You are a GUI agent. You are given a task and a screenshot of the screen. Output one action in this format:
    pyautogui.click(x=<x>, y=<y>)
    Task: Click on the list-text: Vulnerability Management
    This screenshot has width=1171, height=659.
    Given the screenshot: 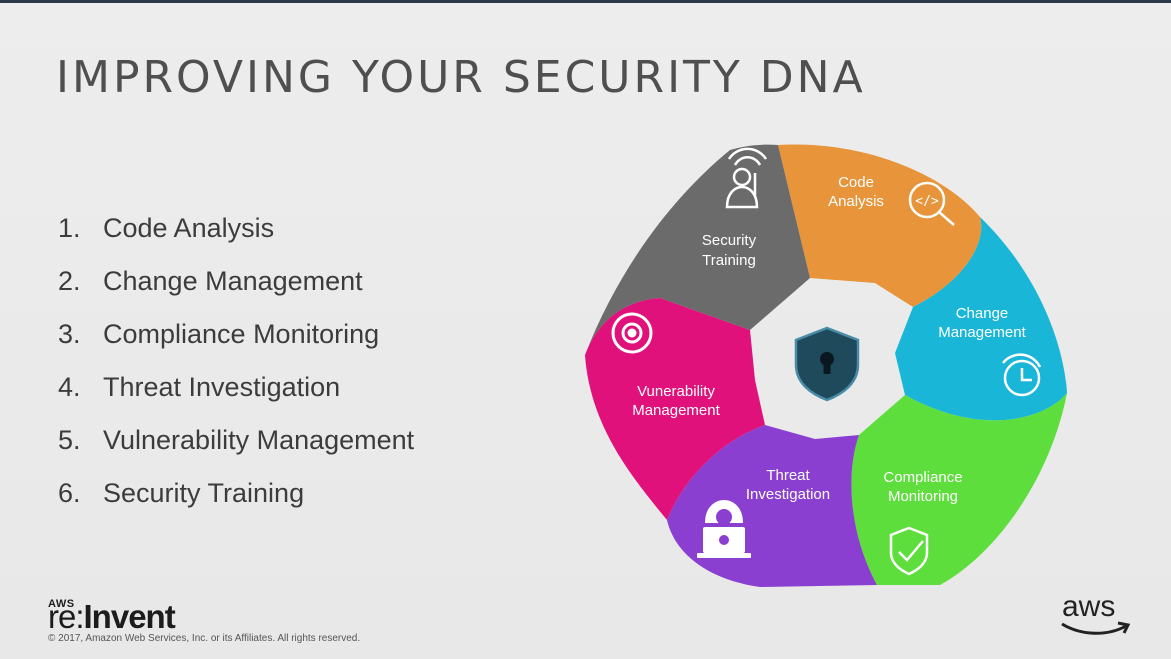 What is the action you would take?
    pyautogui.click(x=259, y=440)
    